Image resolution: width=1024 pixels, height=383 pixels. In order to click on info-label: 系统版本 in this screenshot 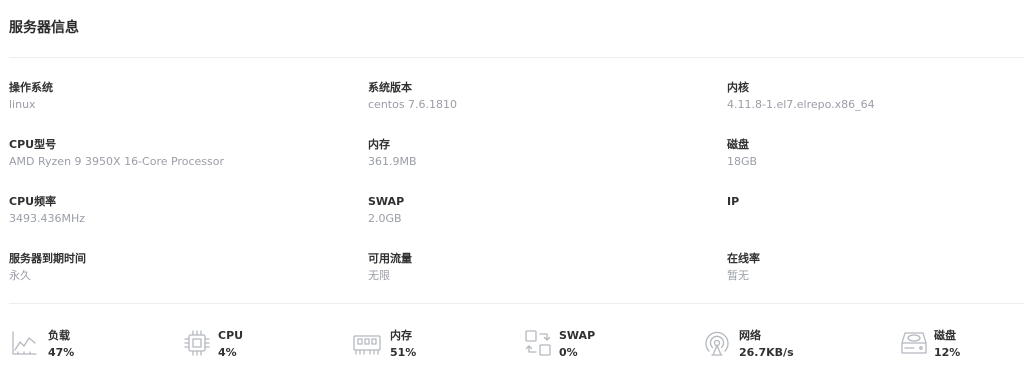, I will do `click(390, 87)`.